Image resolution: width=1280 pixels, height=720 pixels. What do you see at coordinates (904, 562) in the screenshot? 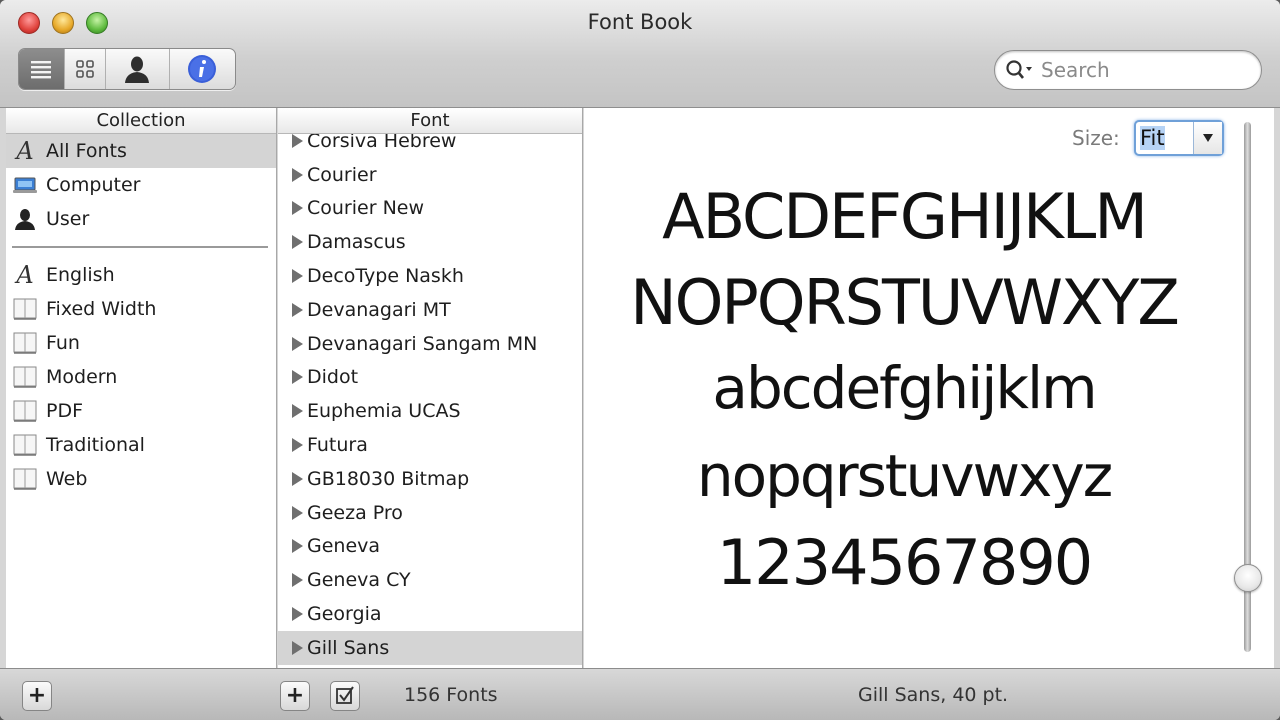
I see `sample-line-digits: 1234567890` at bounding box center [904, 562].